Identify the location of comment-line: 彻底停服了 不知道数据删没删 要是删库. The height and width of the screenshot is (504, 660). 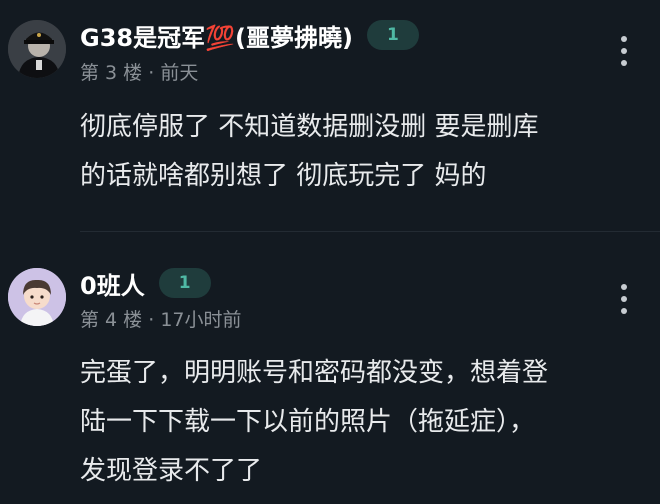
(309, 127).